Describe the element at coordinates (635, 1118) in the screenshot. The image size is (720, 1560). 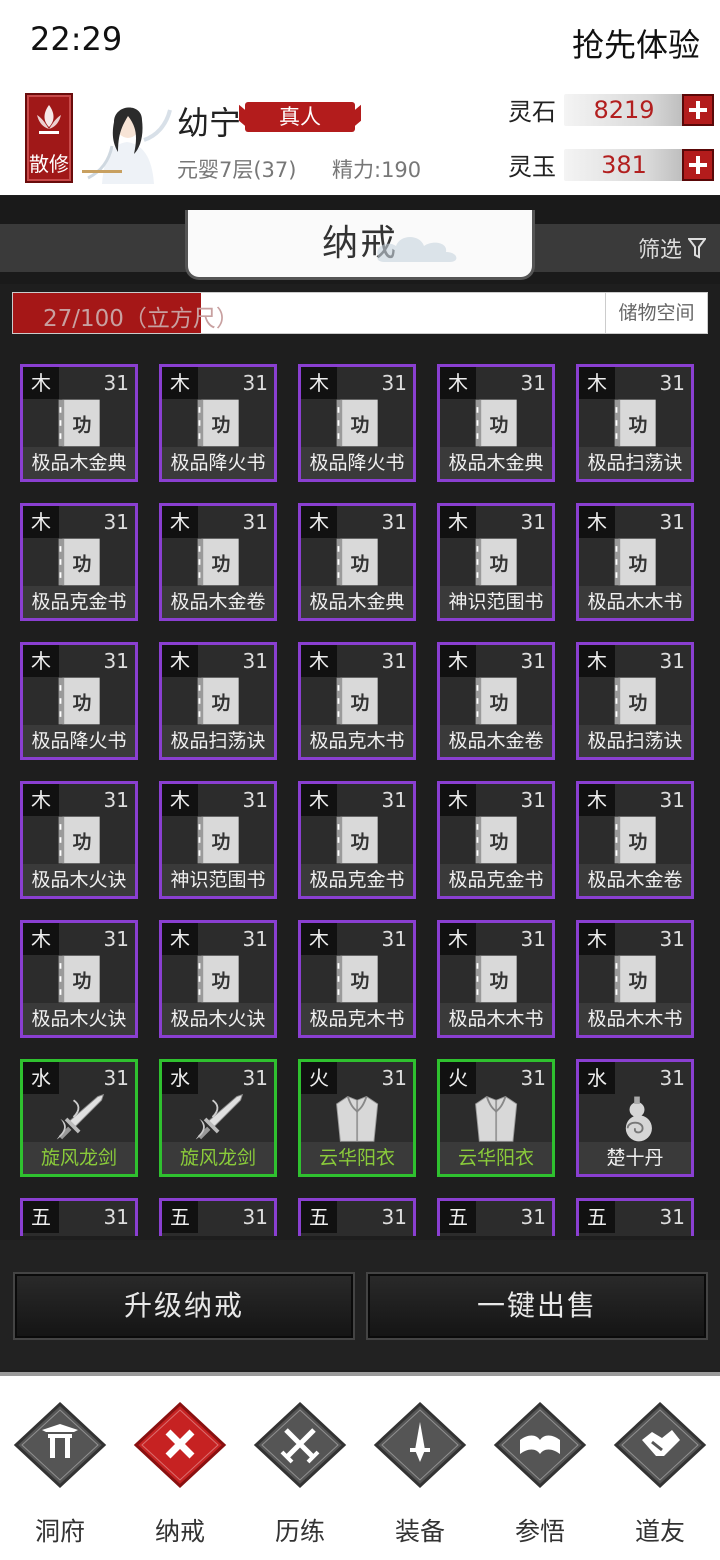
I see `inventory-item: 水 31 楚十丹` at that location.